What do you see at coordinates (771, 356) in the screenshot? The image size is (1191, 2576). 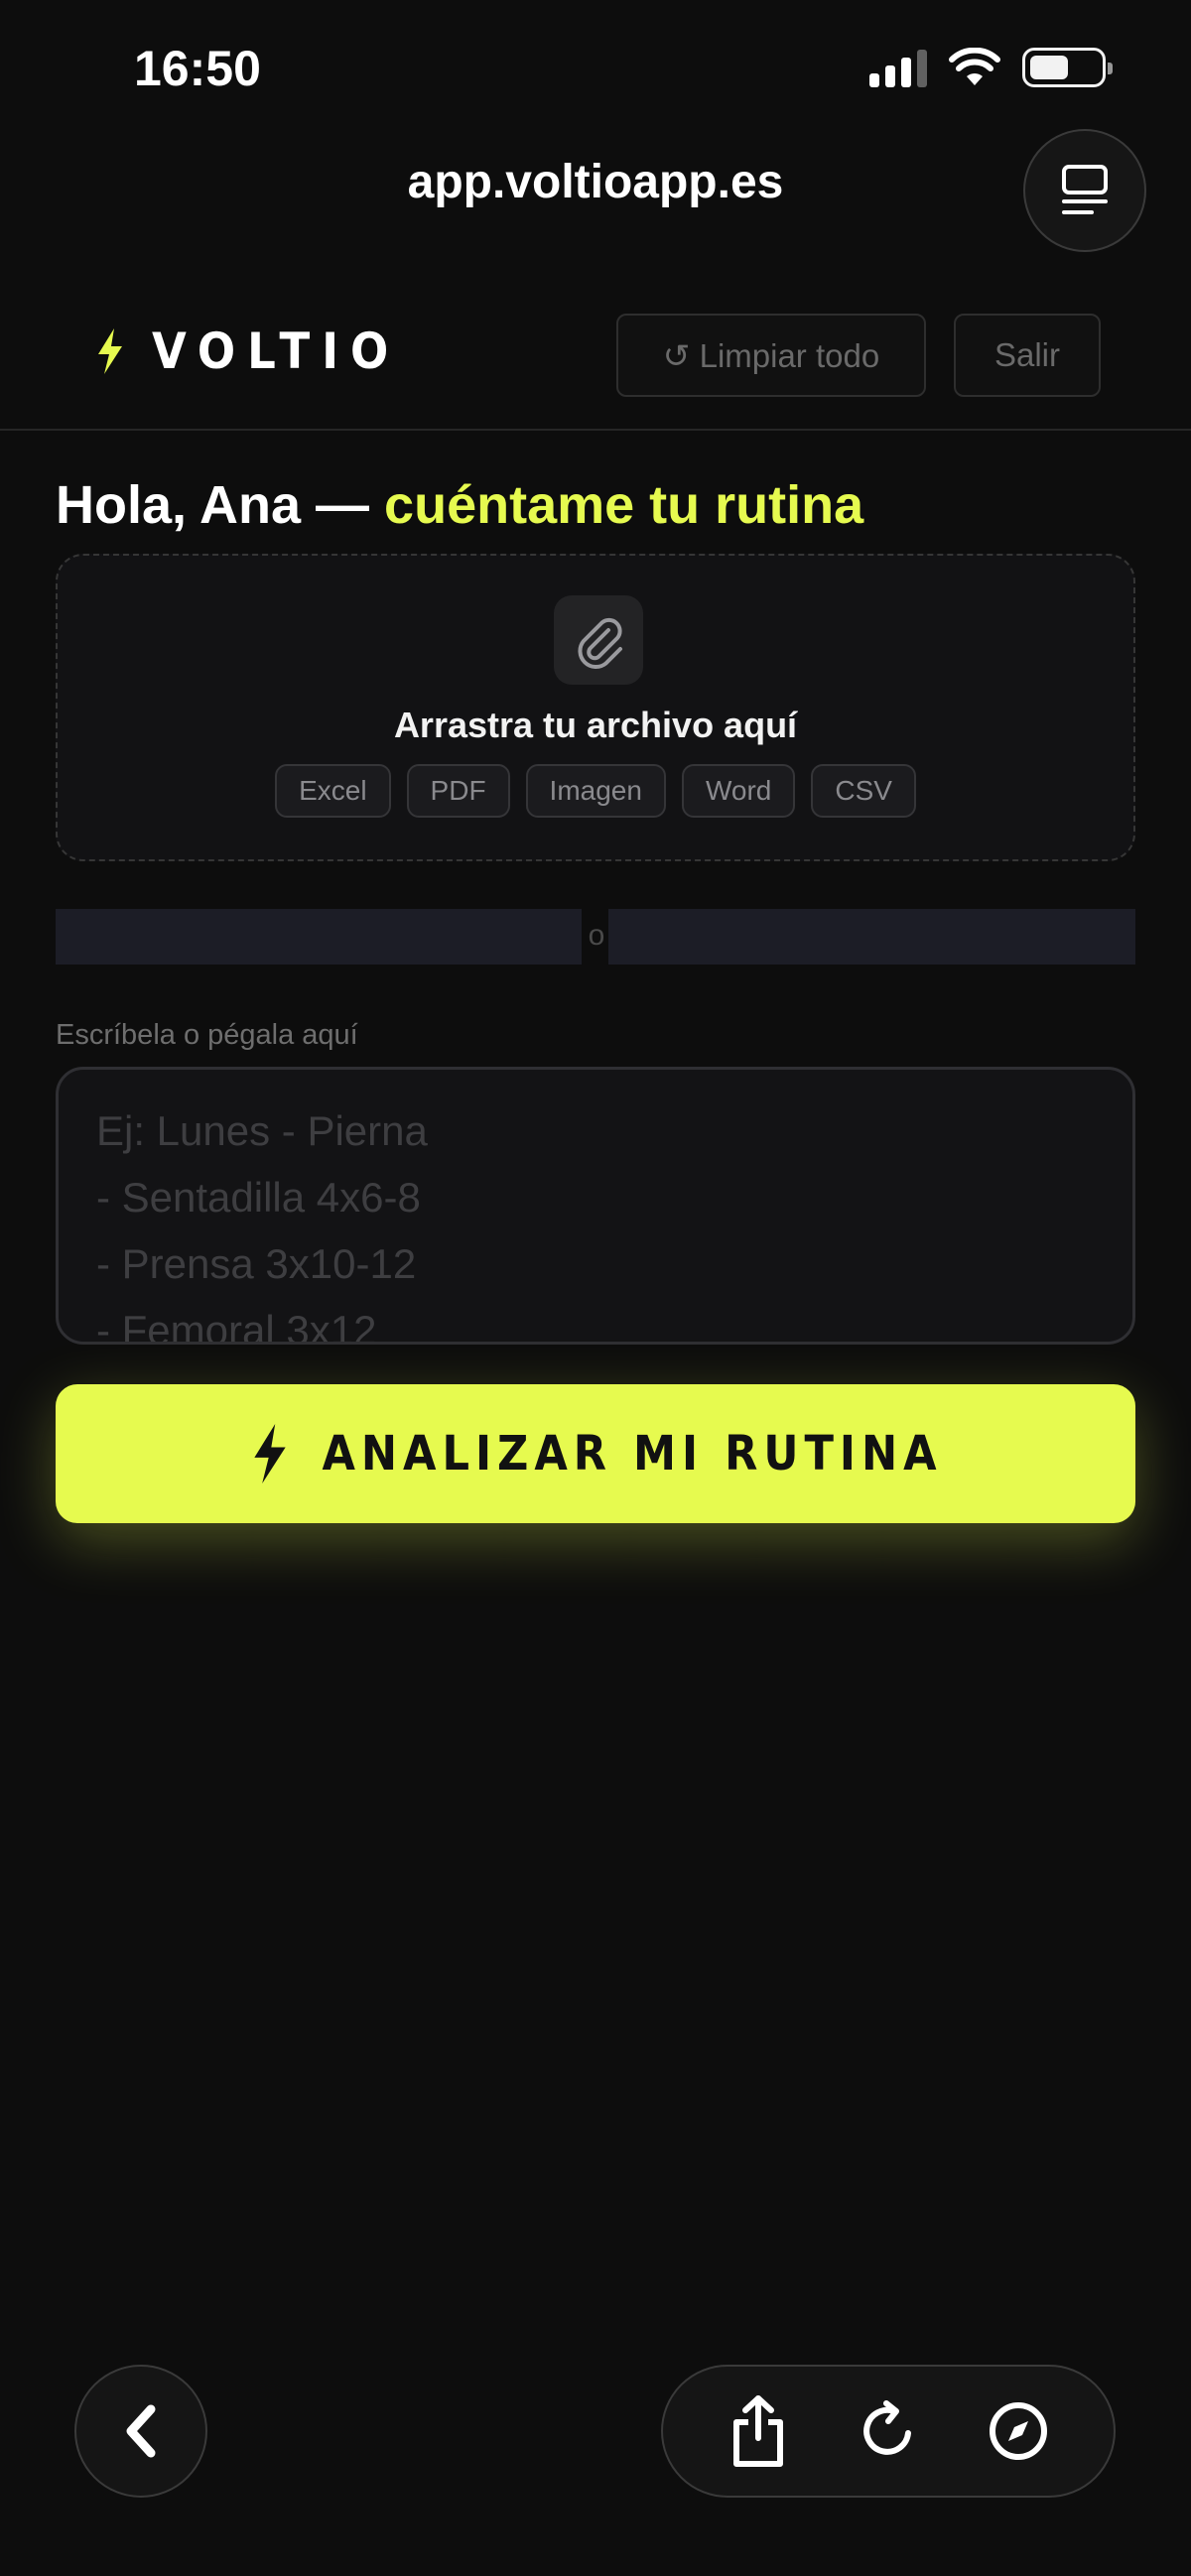 I see `clear-all-button: ↺ Limpiar todo` at bounding box center [771, 356].